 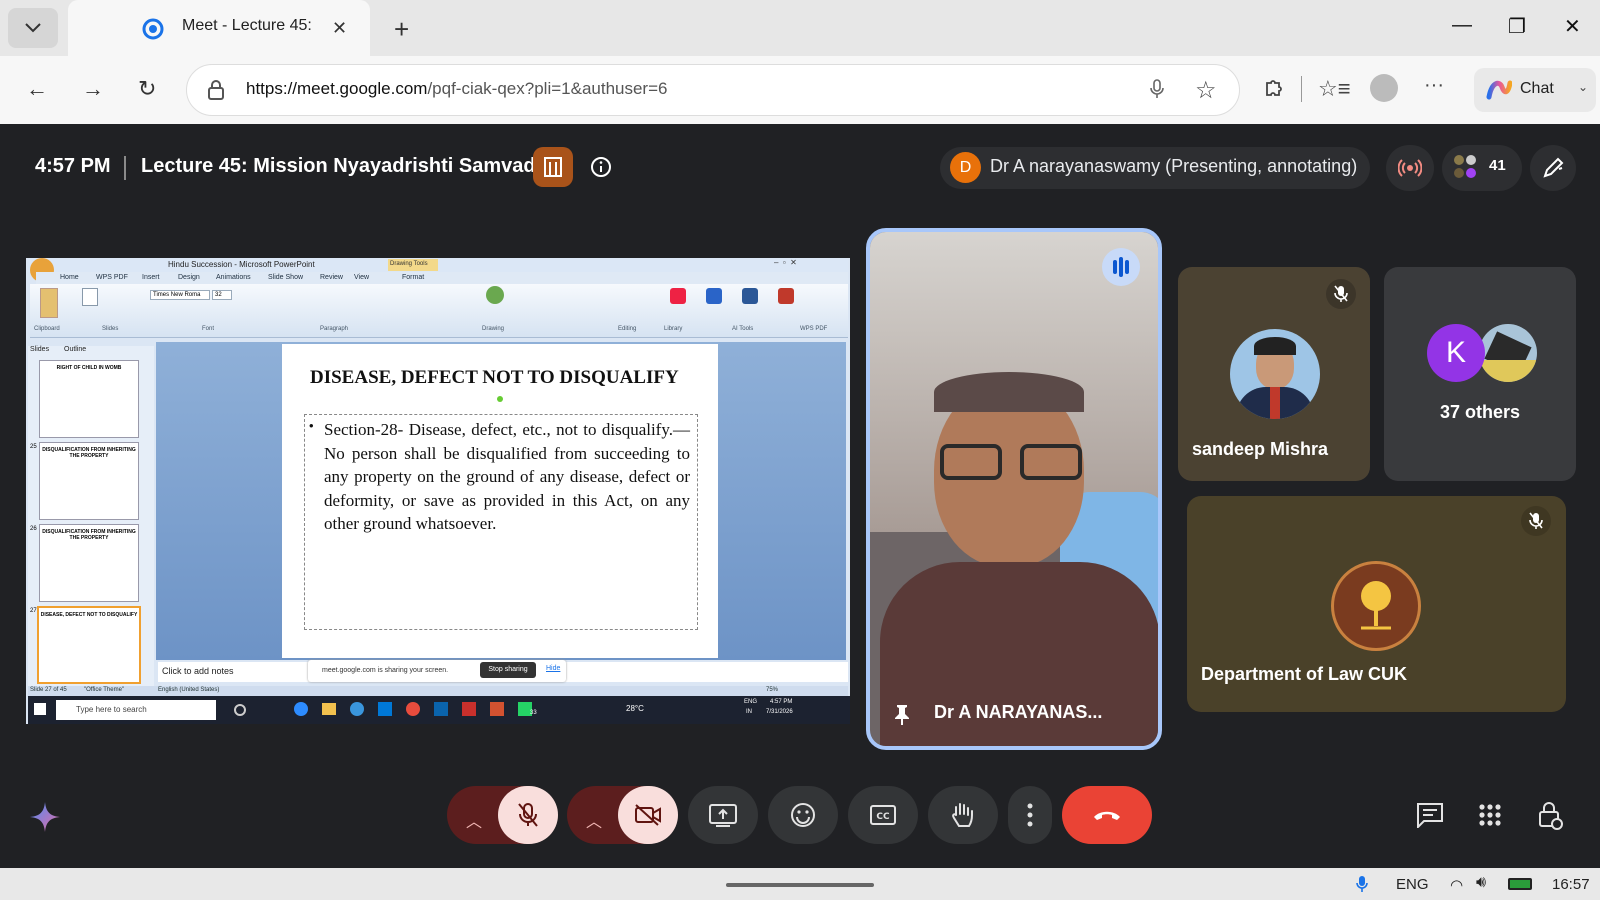 I want to click on rotate-handle, so click(x=500, y=399).